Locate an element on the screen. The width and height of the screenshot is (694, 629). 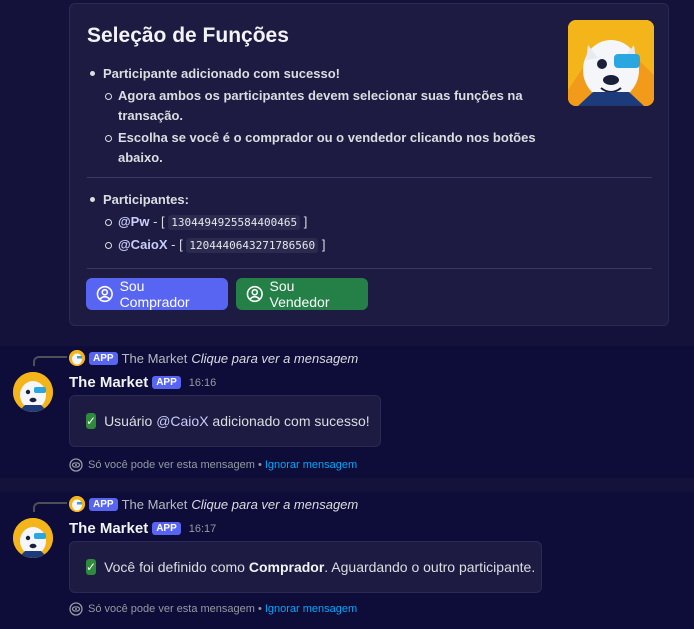
participant-1-id: 1304494925584400465 is located at coordinates (234, 222).